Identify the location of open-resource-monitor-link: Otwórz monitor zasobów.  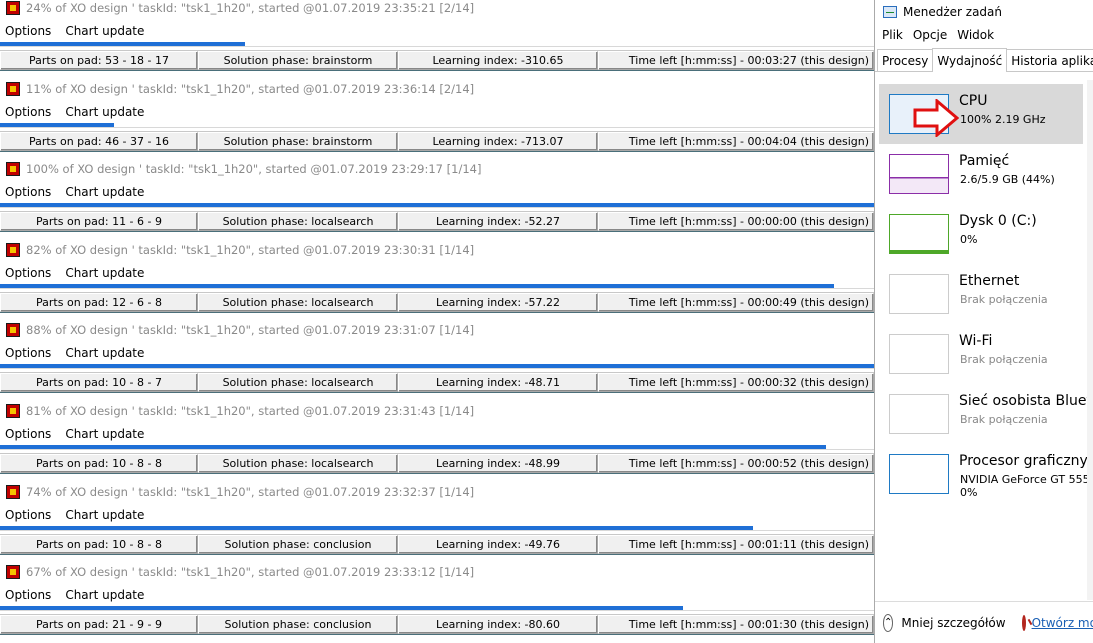
(1062, 623).